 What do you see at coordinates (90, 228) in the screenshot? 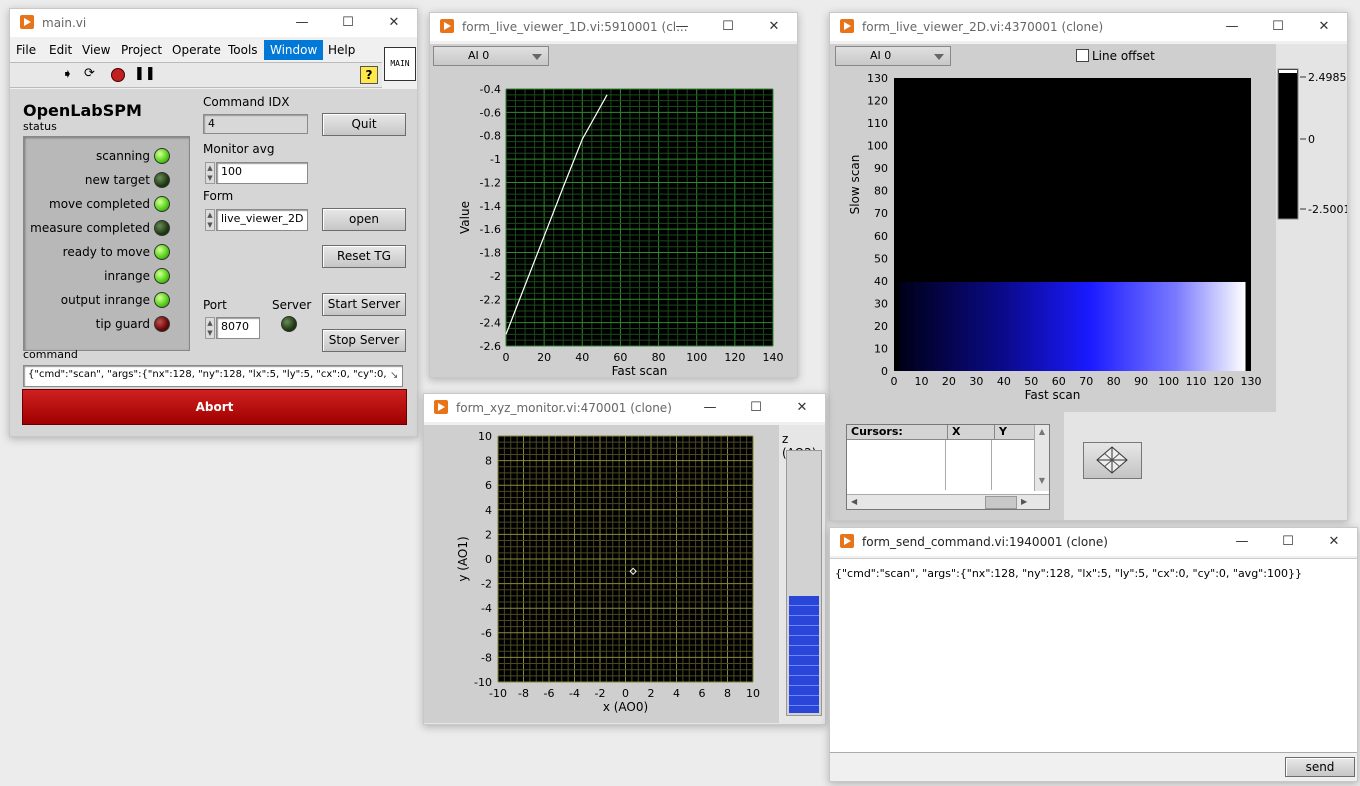
I see `status-label-text: measure completed` at bounding box center [90, 228].